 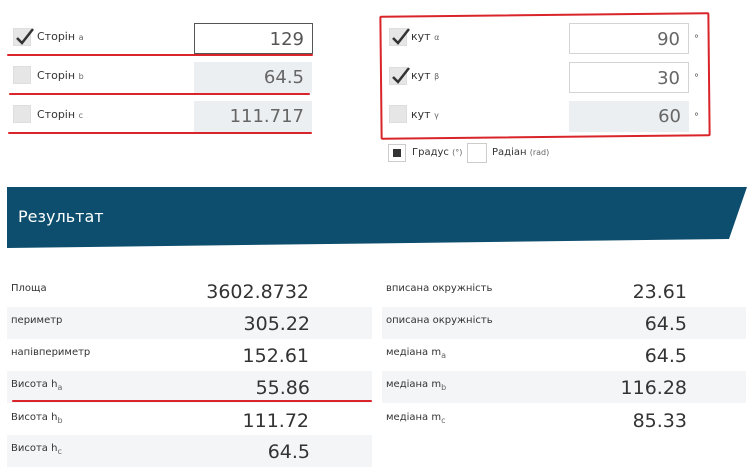 I want to click on result-area-row: Площа 3602.8732, so click(x=162, y=291).